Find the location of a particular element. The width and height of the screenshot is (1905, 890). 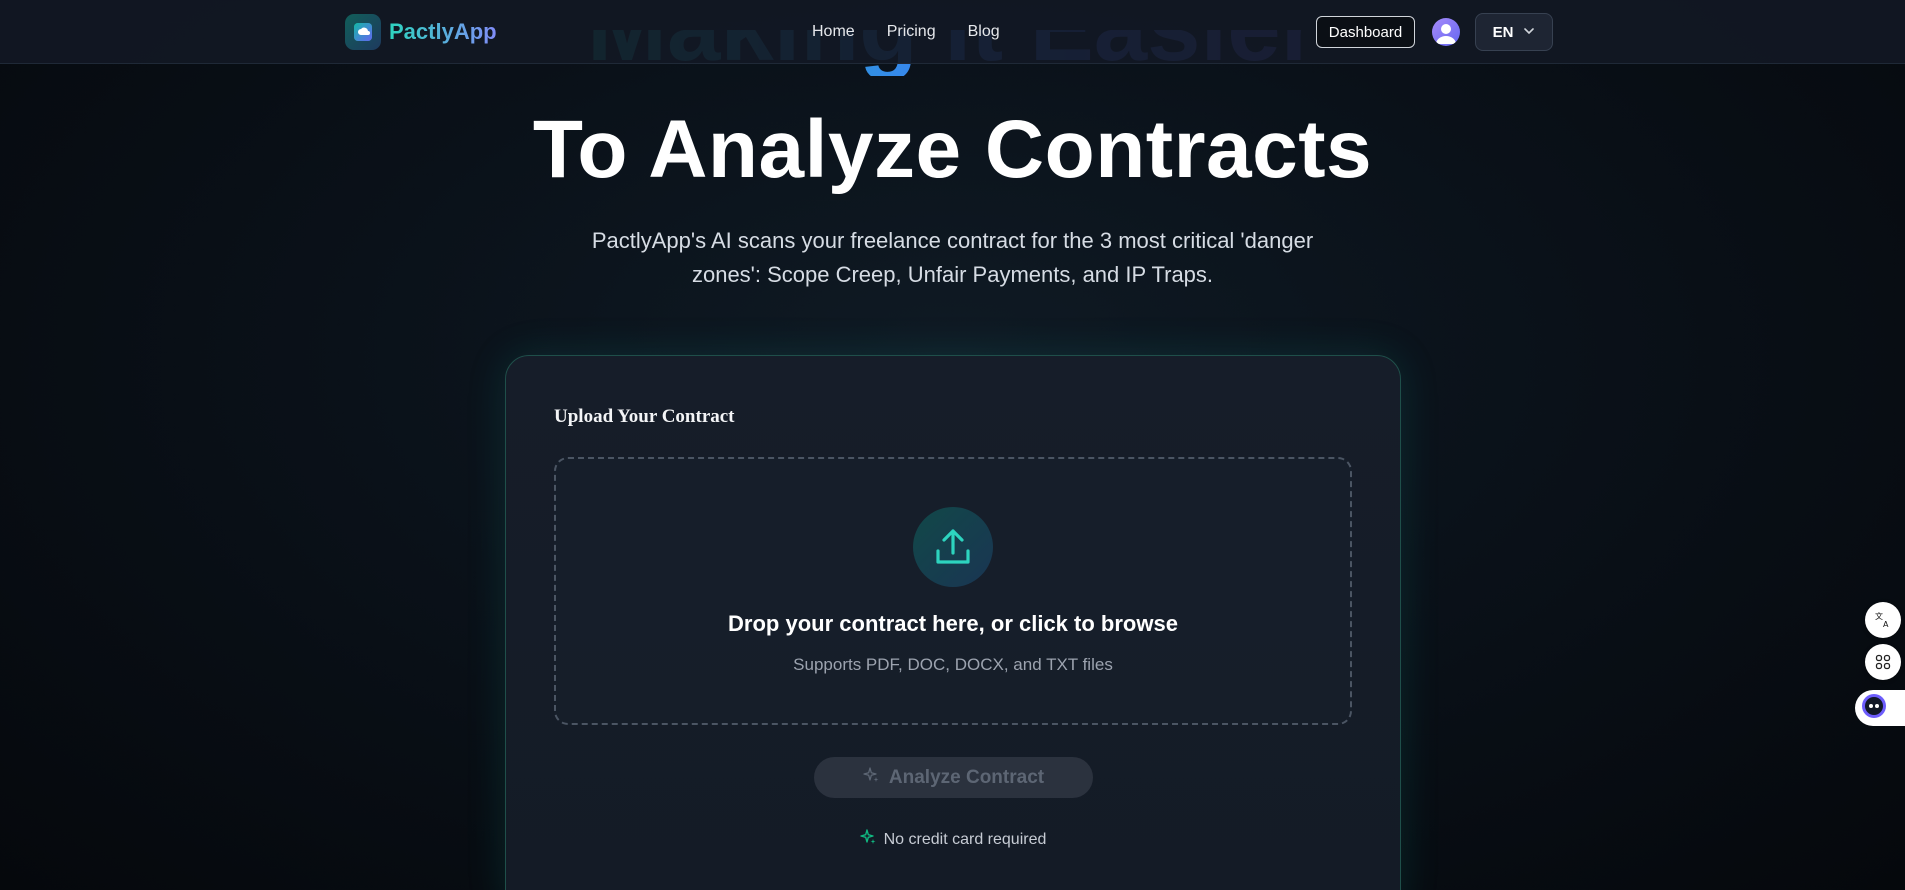

nav-links: Home Pricing Blog is located at coordinates (906, 32).